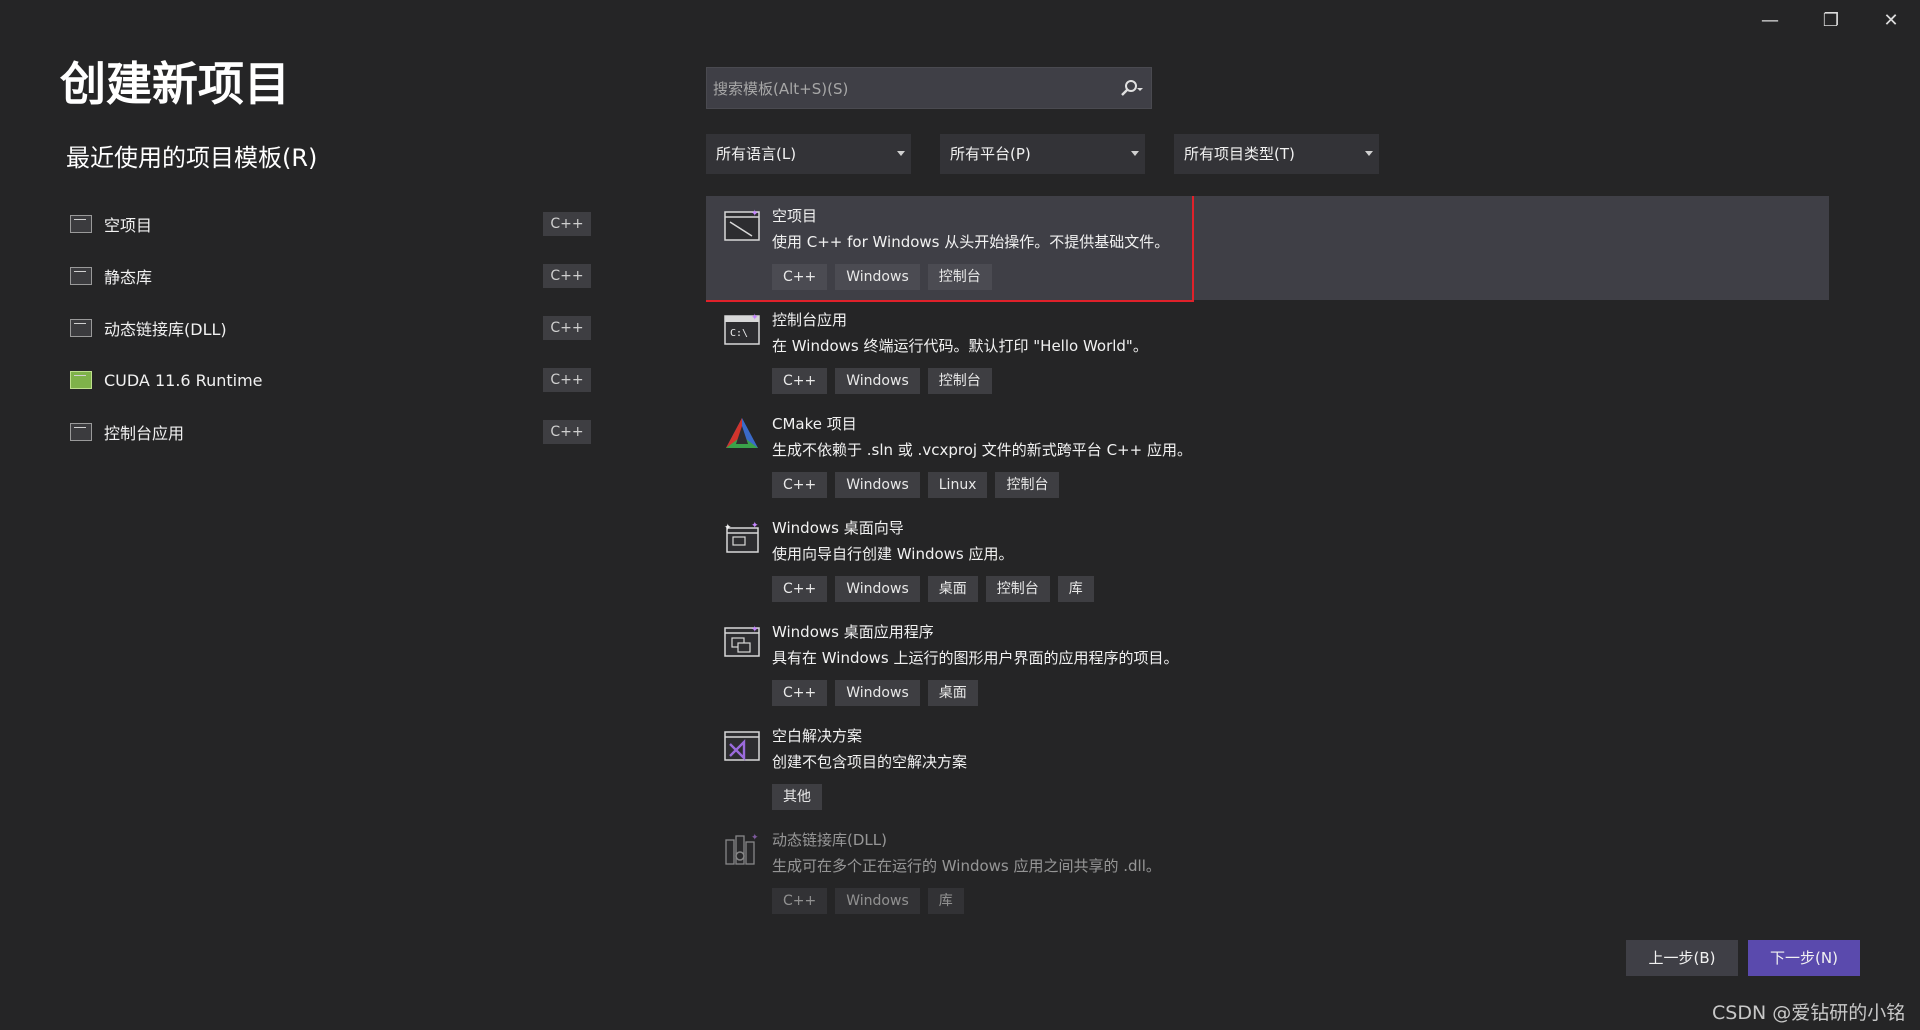 This screenshot has height=1030, width=1920. What do you see at coordinates (331, 224) in the screenshot?
I see `recent-item-empty-project: 空项目 C++` at bounding box center [331, 224].